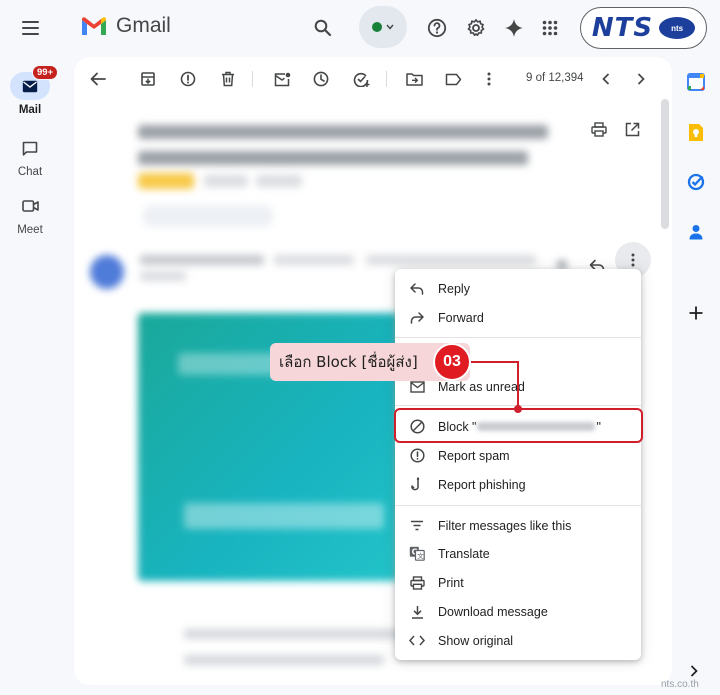 The image size is (720, 695). I want to click on report-spam-button, so click(188, 79).